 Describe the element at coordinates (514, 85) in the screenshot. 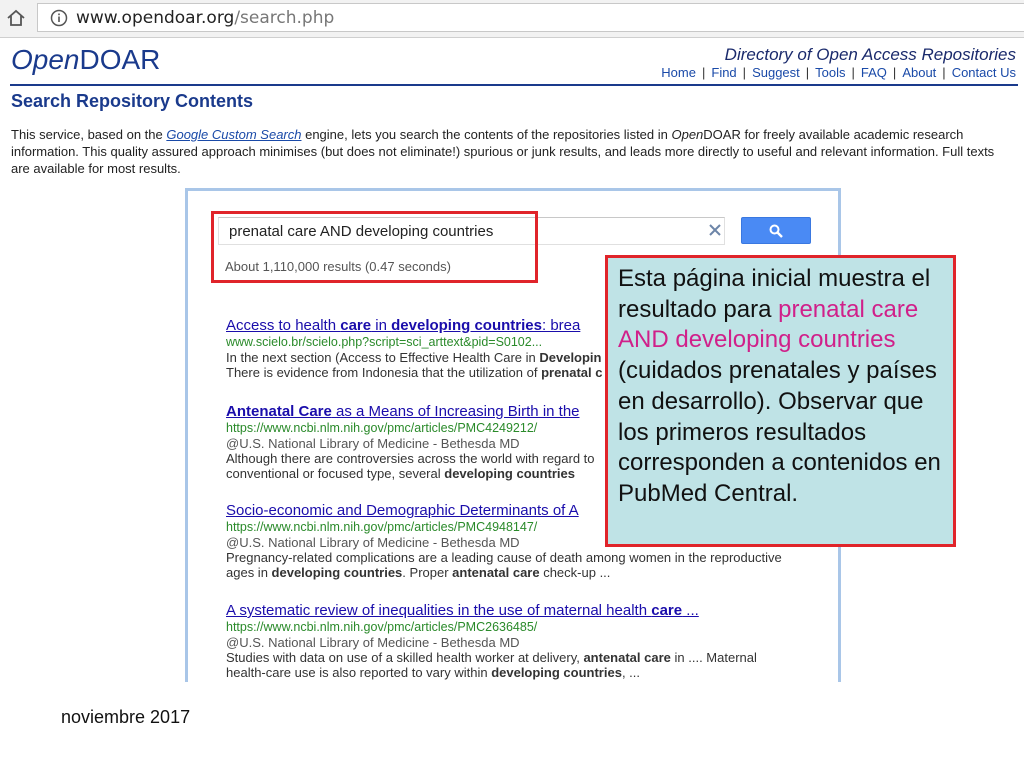

I see `header-divider` at that location.